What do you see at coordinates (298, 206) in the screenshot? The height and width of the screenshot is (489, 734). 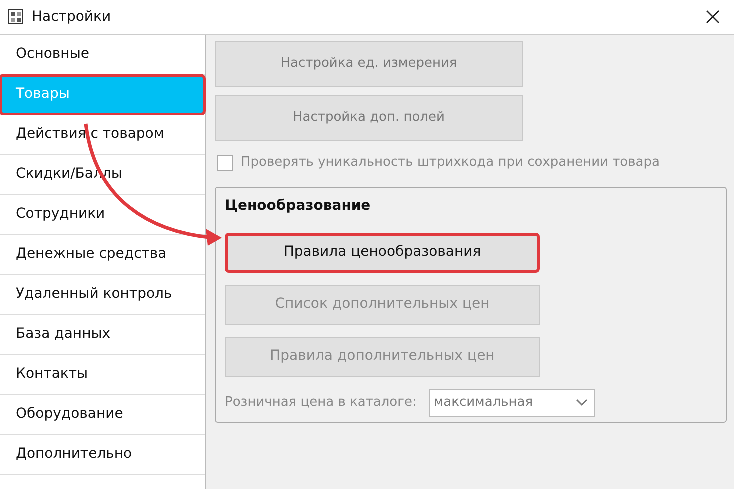 I see `group-title: Ценообразование` at bounding box center [298, 206].